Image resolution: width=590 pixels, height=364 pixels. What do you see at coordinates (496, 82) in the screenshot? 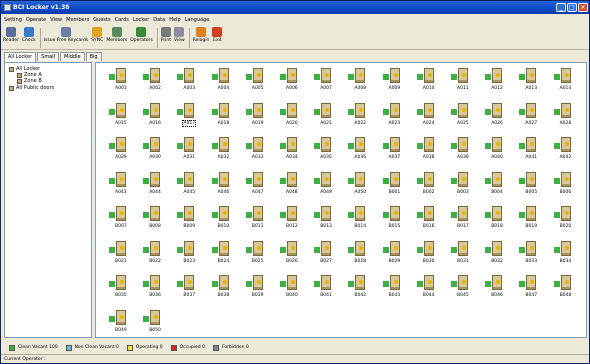
I see `locker-a012: A012` at bounding box center [496, 82].